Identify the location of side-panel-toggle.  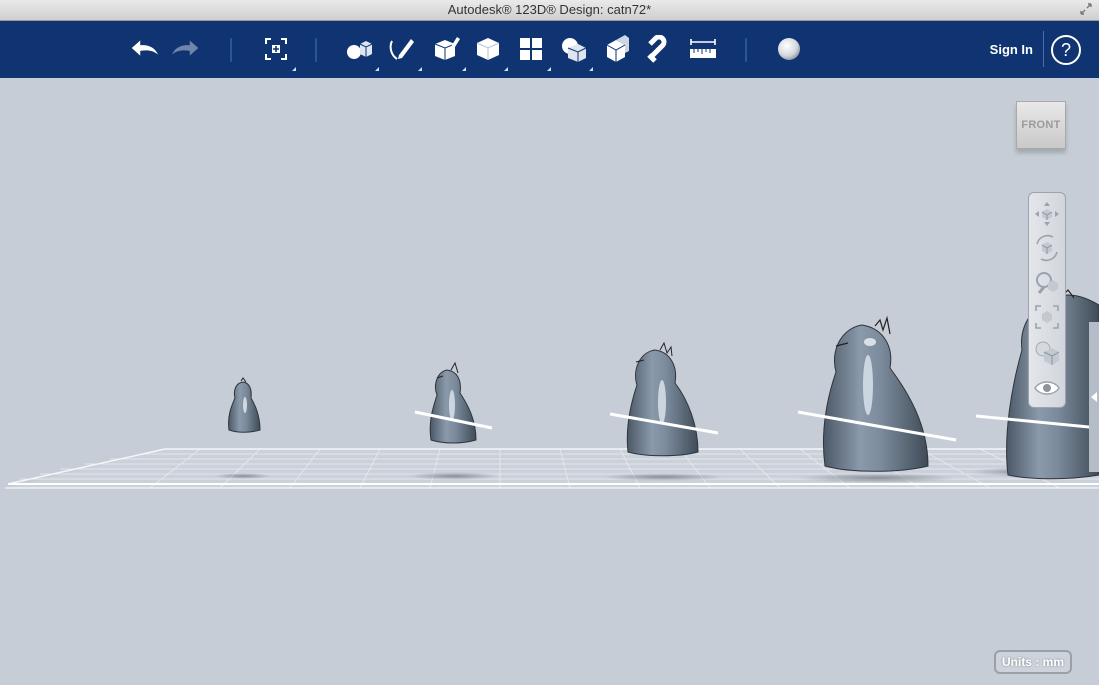
(1094, 397).